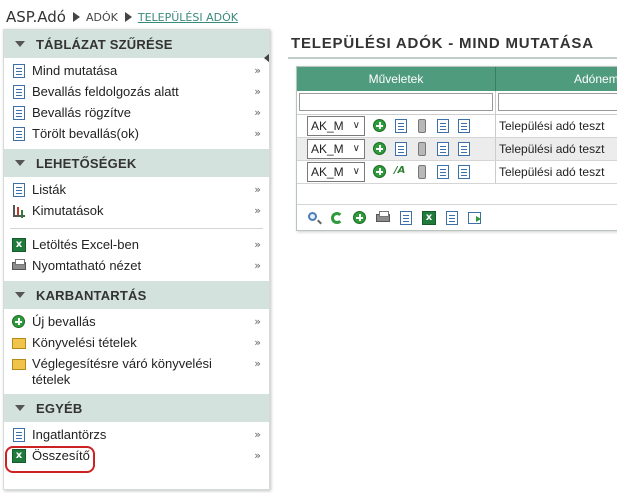 The height and width of the screenshot is (493, 617). I want to click on menu-item-label: Ingatlantörzs, so click(69, 434).